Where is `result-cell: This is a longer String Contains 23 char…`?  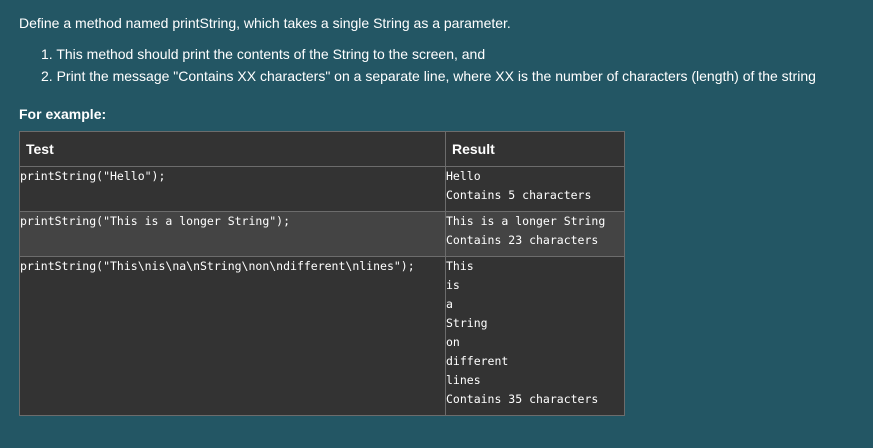 result-cell: This is a longer String Contains 23 char… is located at coordinates (535, 234).